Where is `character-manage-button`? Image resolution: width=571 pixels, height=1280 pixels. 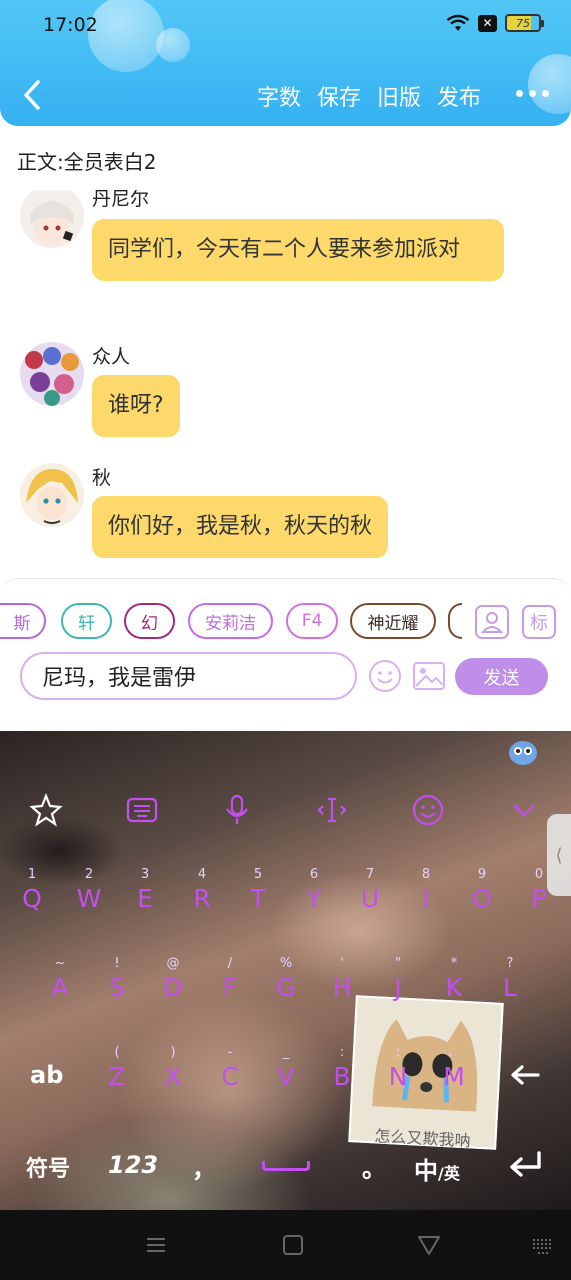
character-manage-button is located at coordinates (492, 622).